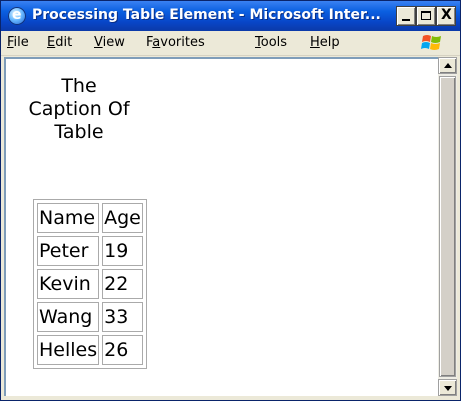 The height and width of the screenshot is (401, 461). Describe the element at coordinates (18, 42) in the screenshot. I see `menu-file: File` at that location.